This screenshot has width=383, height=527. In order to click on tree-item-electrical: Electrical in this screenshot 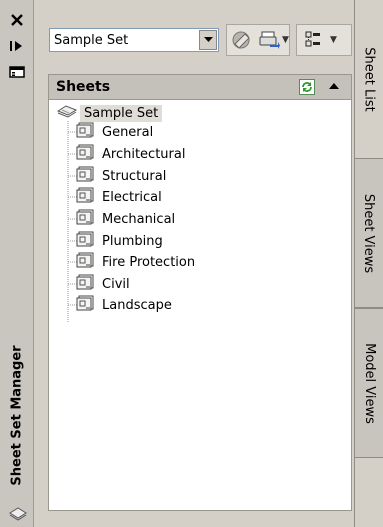, I will do `click(119, 197)`.